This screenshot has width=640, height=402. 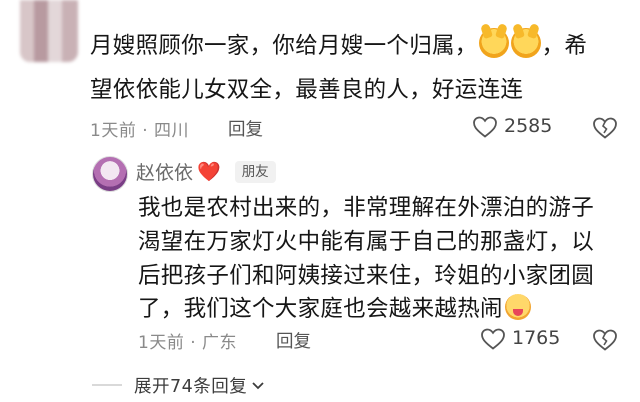 I want to click on commenter-avatar, so click(x=49, y=31).